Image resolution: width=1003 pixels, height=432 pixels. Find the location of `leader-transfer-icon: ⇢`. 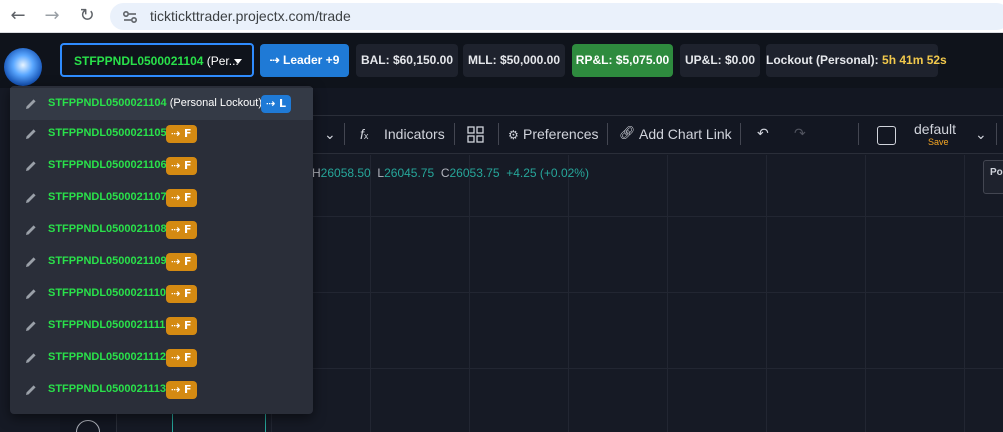

leader-transfer-icon: ⇢ is located at coordinates (276, 60).